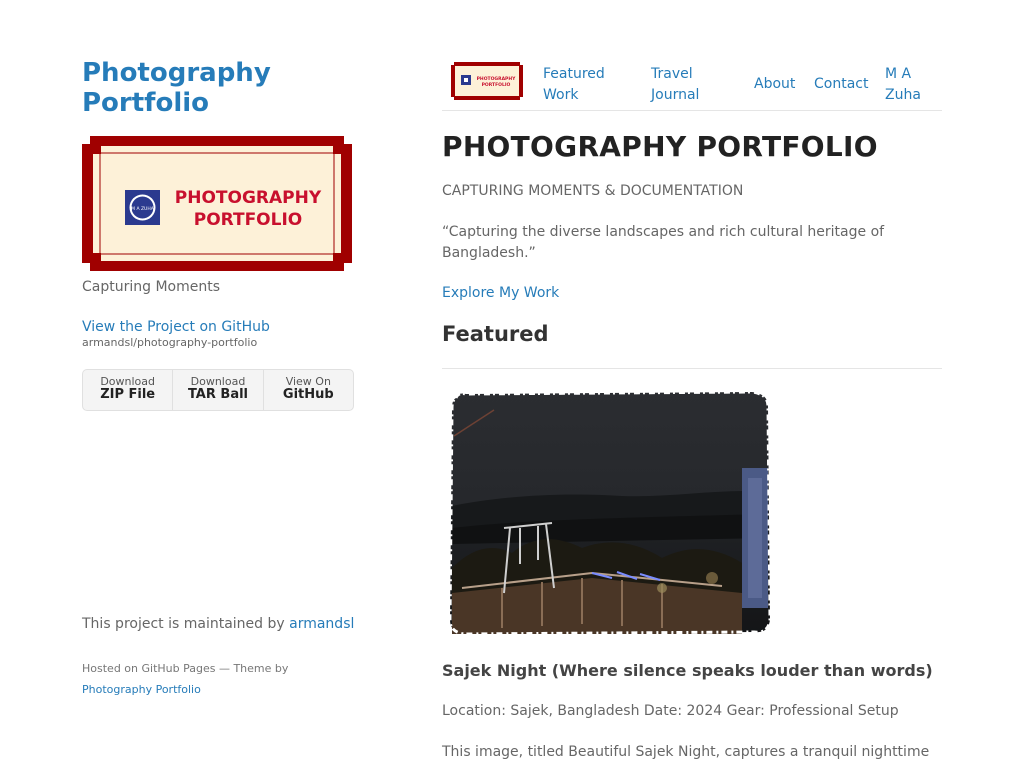 The image size is (1024, 768). What do you see at coordinates (192, 88) in the screenshot?
I see `site-title-link: Photography Portfolio` at bounding box center [192, 88].